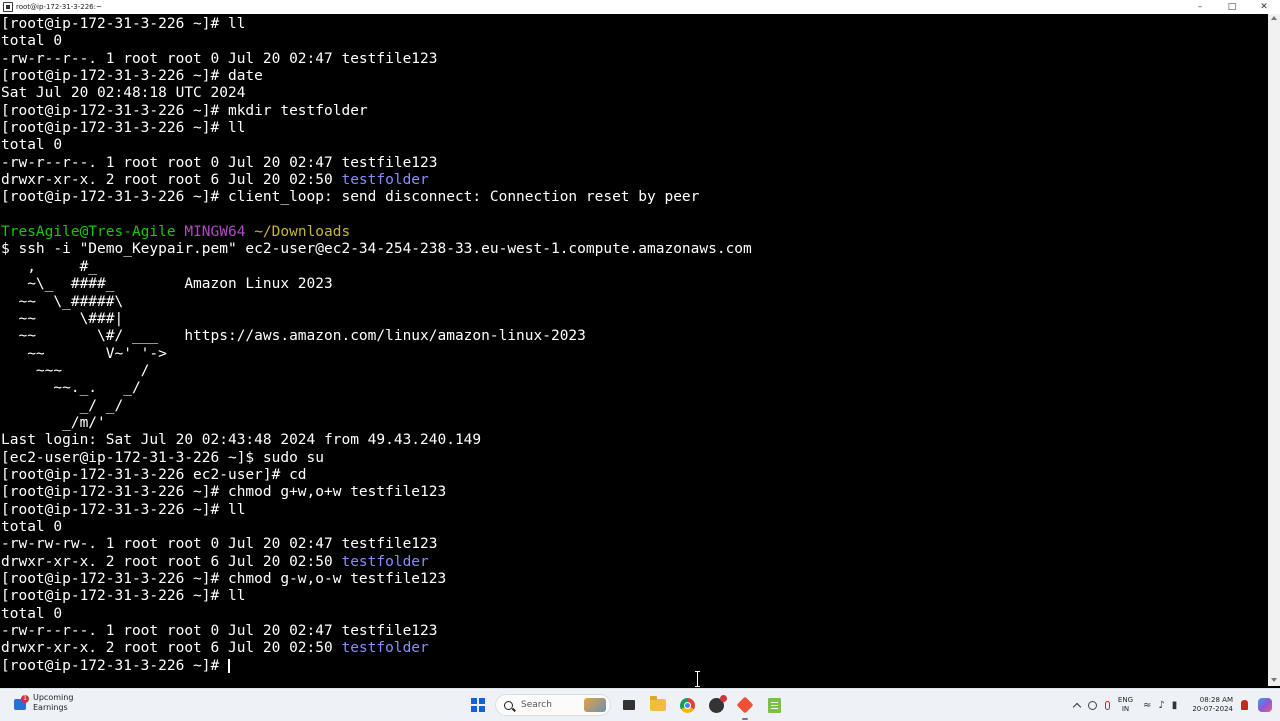 Image resolution: width=1280 pixels, height=721 pixels. I want to click on terminal-line: ~~._. _/, so click(71, 388).